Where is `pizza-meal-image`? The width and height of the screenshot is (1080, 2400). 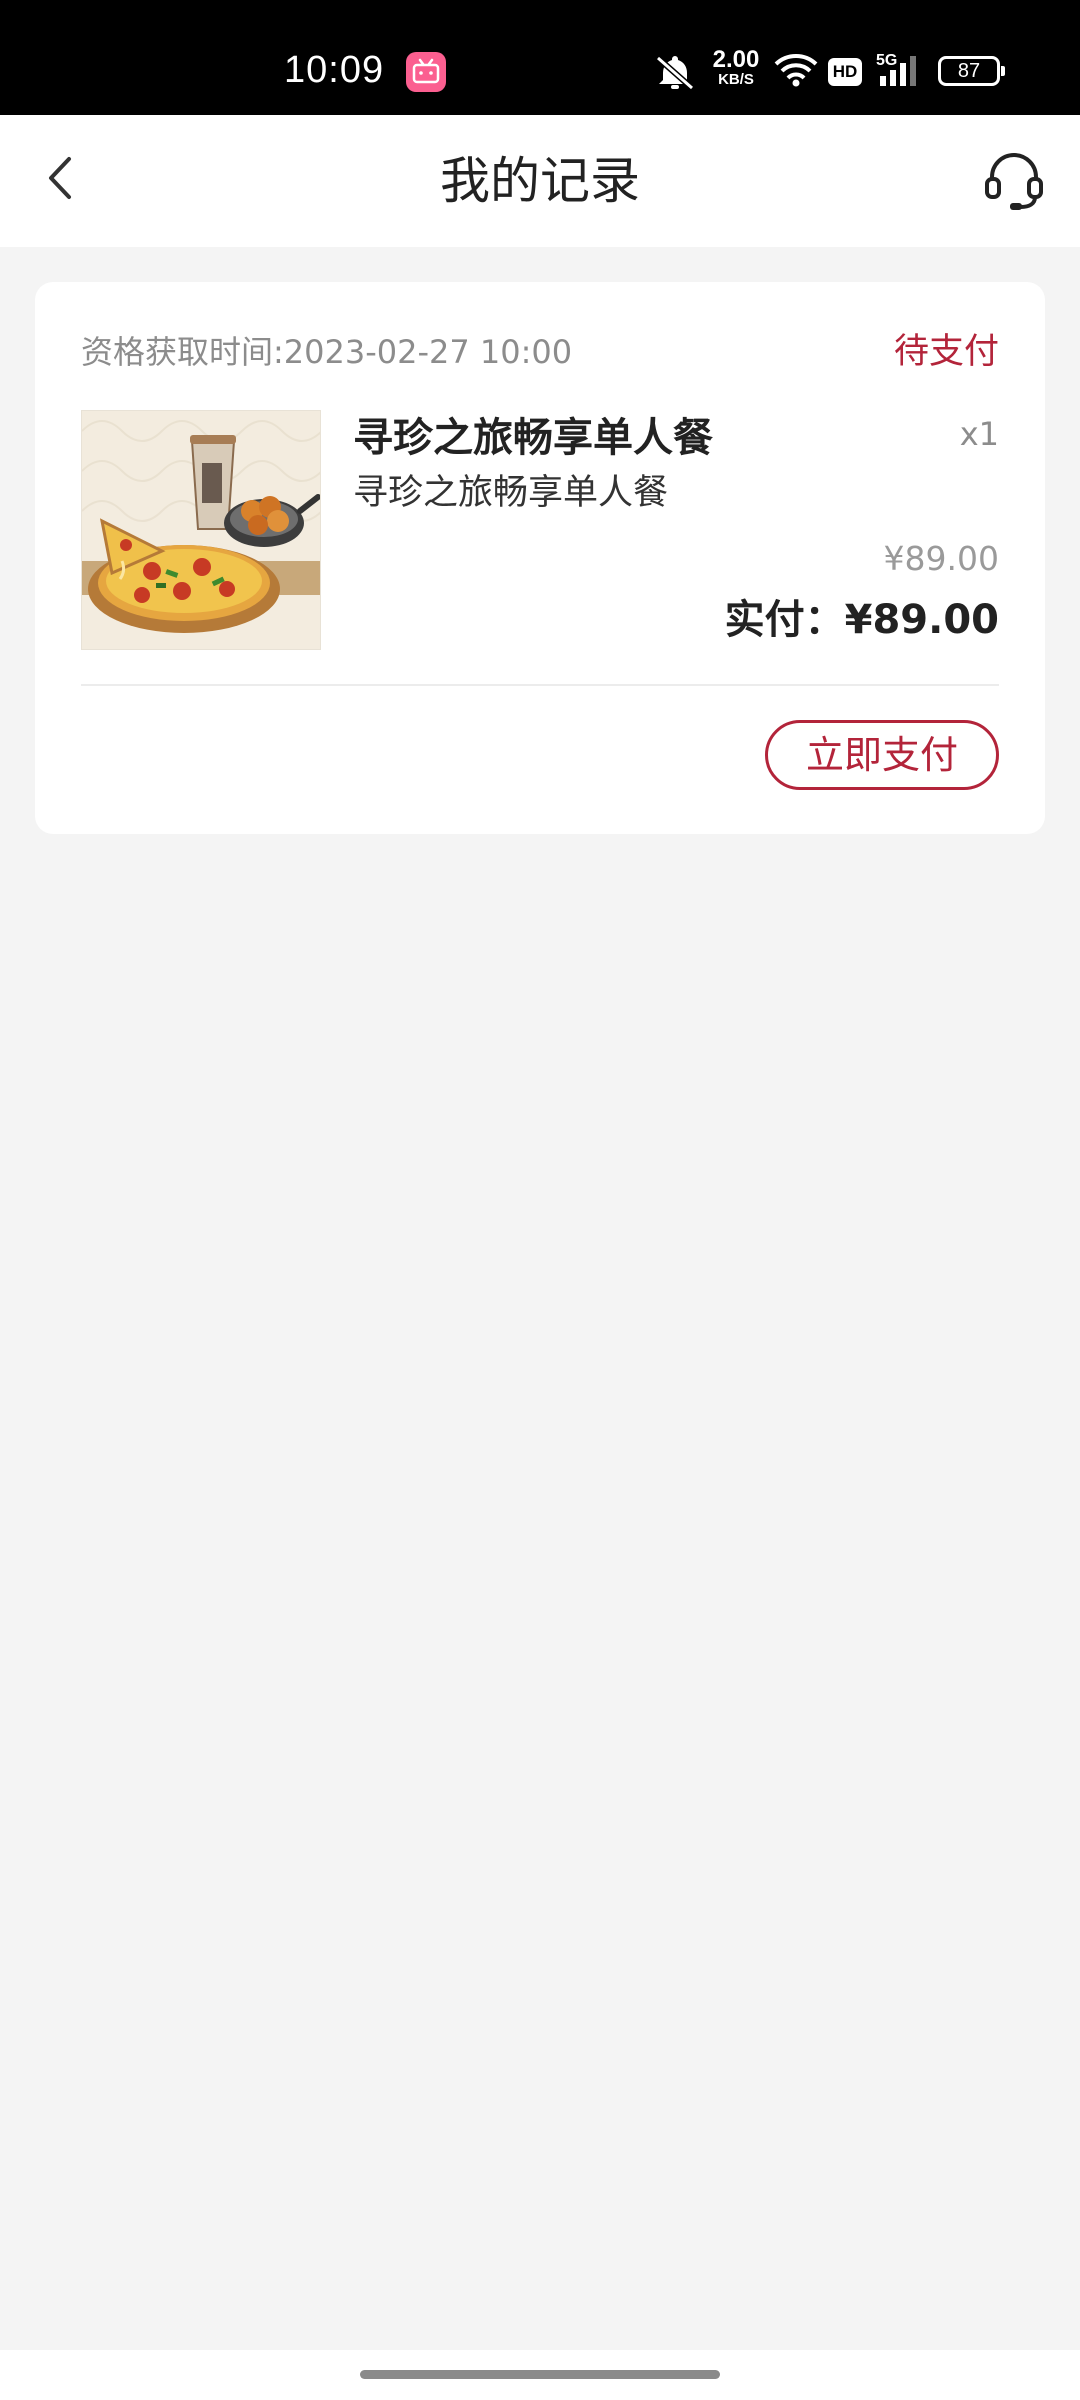
pizza-meal-image is located at coordinates (201, 530).